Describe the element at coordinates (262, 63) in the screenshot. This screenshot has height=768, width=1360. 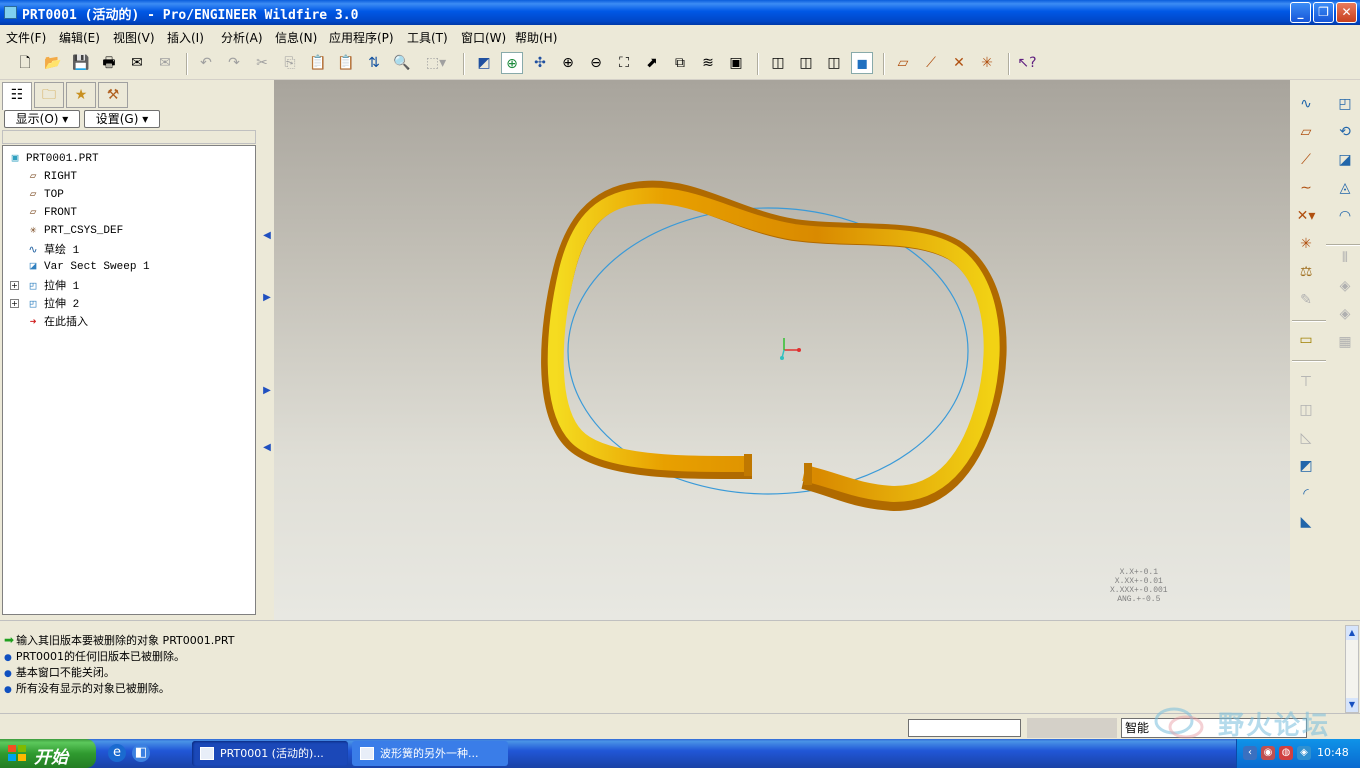
I see `cut-icon: ✂` at that location.